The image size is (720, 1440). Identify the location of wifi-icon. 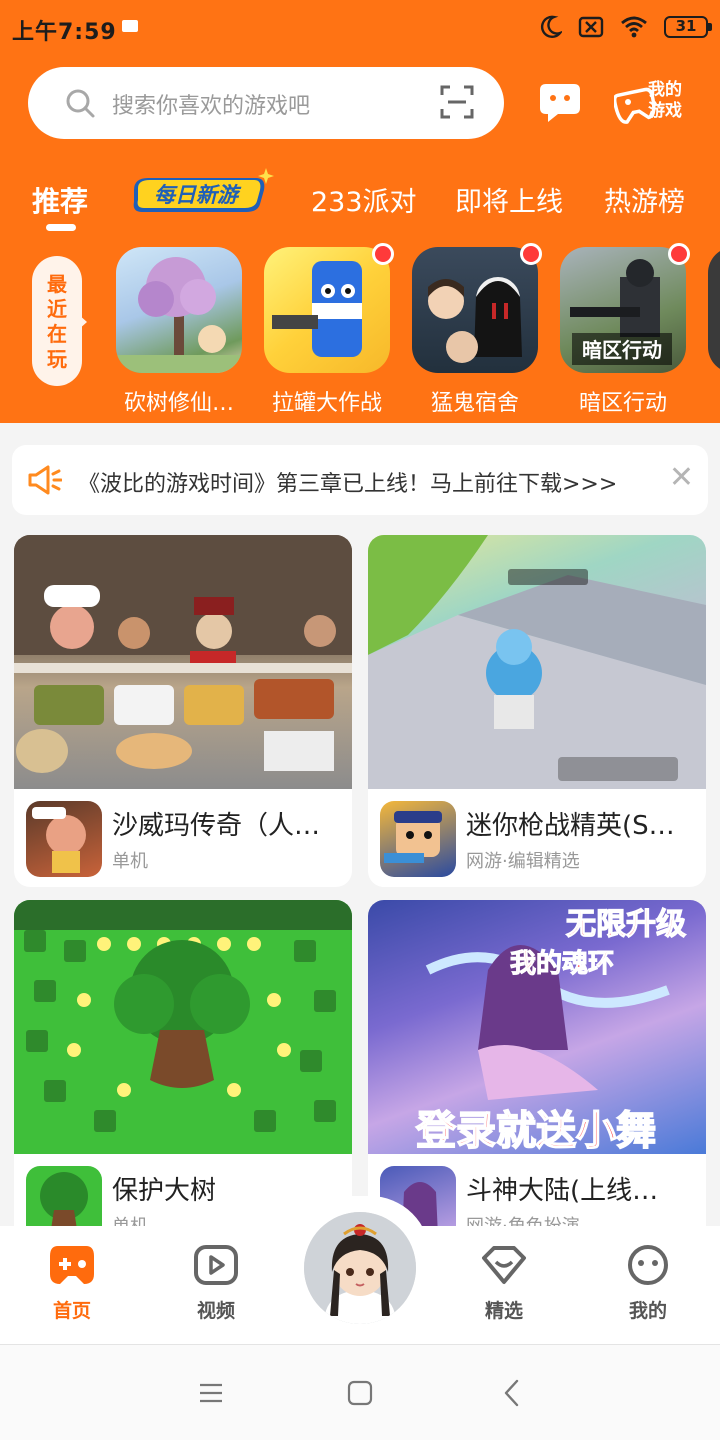
(634, 27).